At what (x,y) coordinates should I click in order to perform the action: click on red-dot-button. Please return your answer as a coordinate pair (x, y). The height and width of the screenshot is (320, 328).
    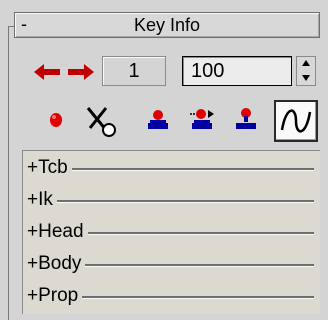
    Looking at the image, I should click on (58, 120).